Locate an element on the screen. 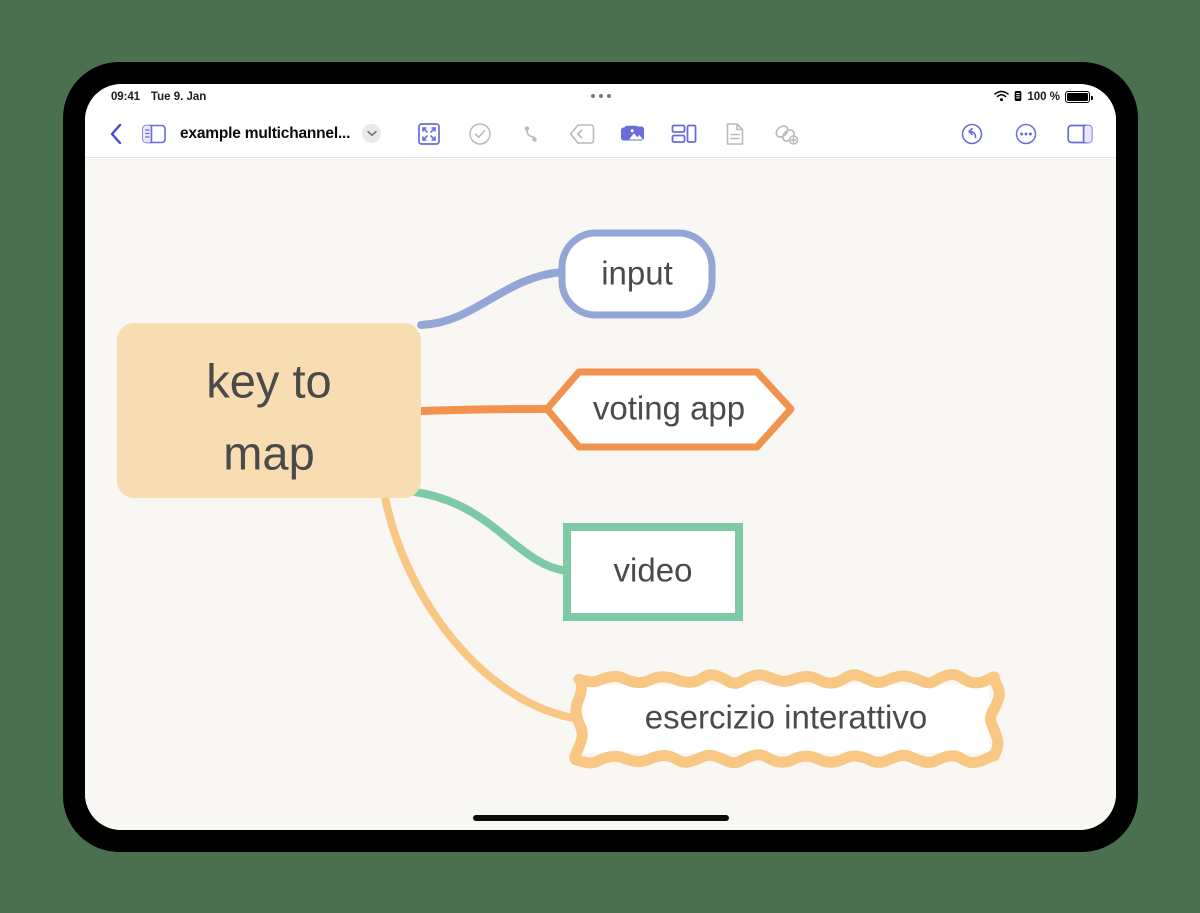 The height and width of the screenshot is (913, 1200). video-node-label: video is located at coordinates (653, 570).